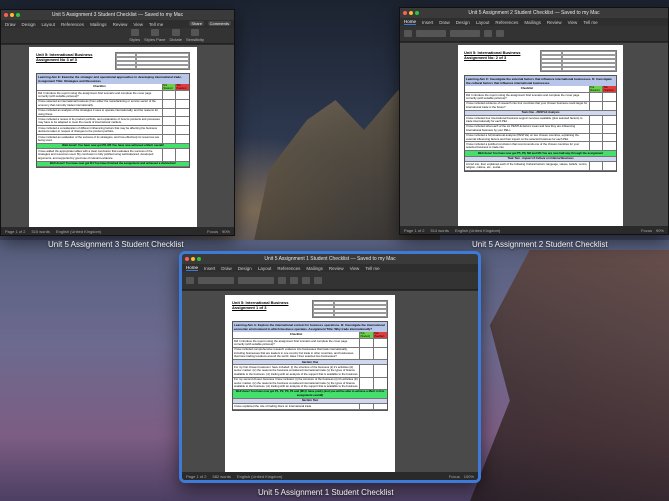  Describe the element at coordinates (221, 476) in the screenshot. I see `word-count: 582 words` at that location.